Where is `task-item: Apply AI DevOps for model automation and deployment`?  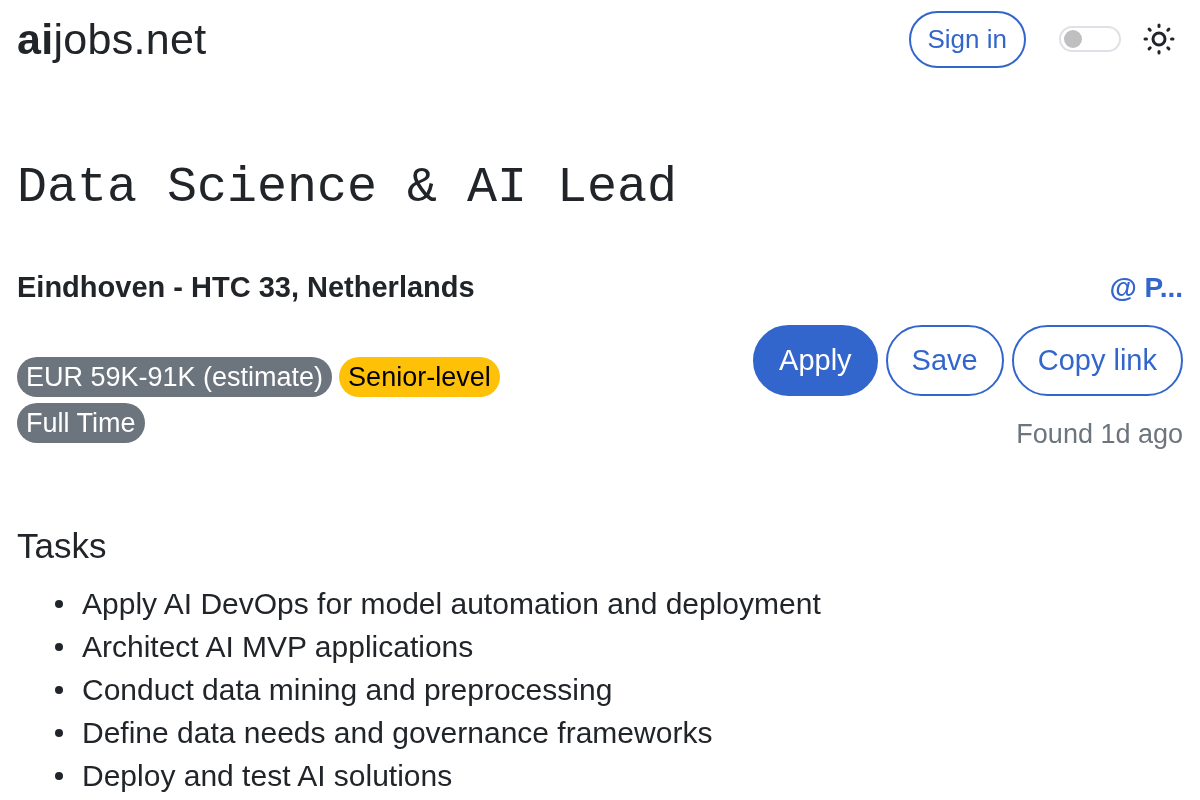 task-item: Apply AI DevOps for model automation and deployment is located at coordinates (451, 603).